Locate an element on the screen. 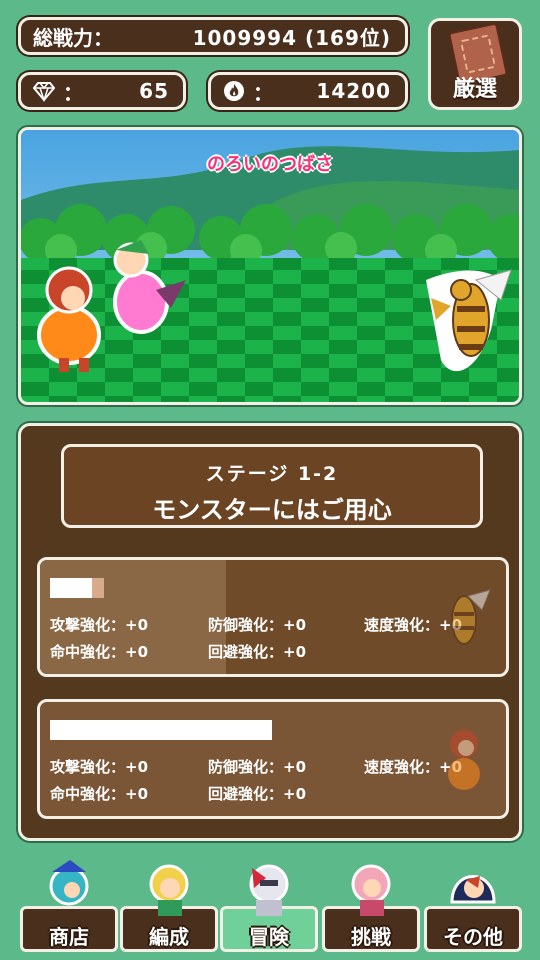 The height and width of the screenshot is (960, 540). stage-title-box: ステージ 1-2 モンスターにはご用心 is located at coordinates (272, 486).